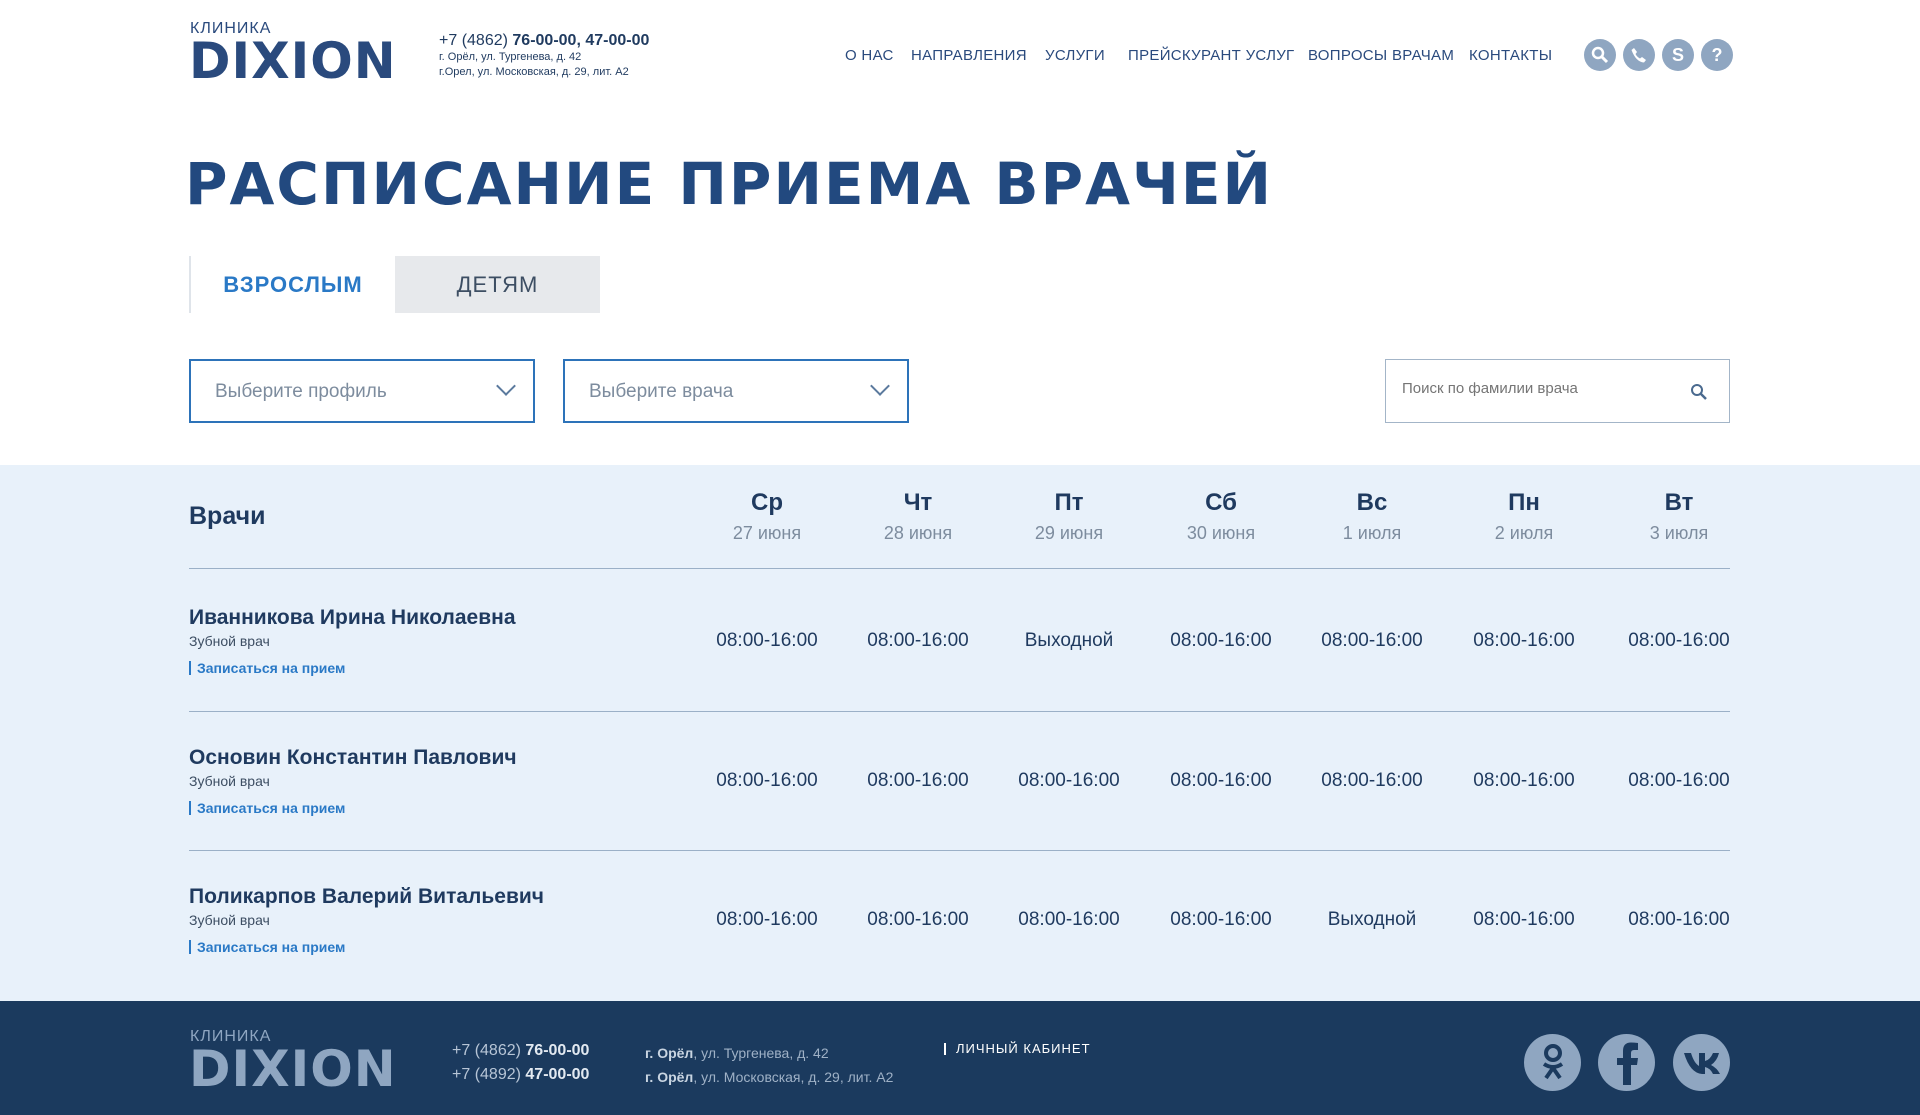 The height and width of the screenshot is (1115, 1920). I want to click on header-phone: +7 (4862) 76-00-00, 47-00-00, so click(544, 41).